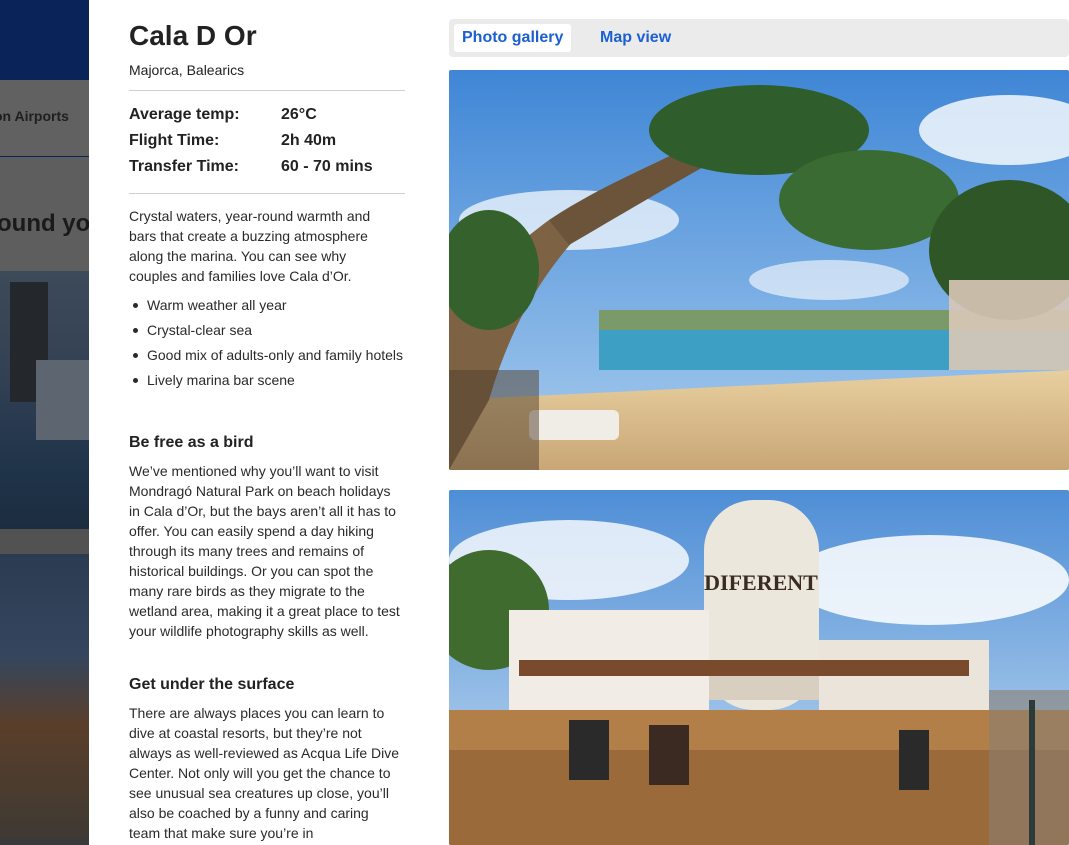  Describe the element at coordinates (309, 140) in the screenshot. I see `fact-value: 2h 40m` at that location.